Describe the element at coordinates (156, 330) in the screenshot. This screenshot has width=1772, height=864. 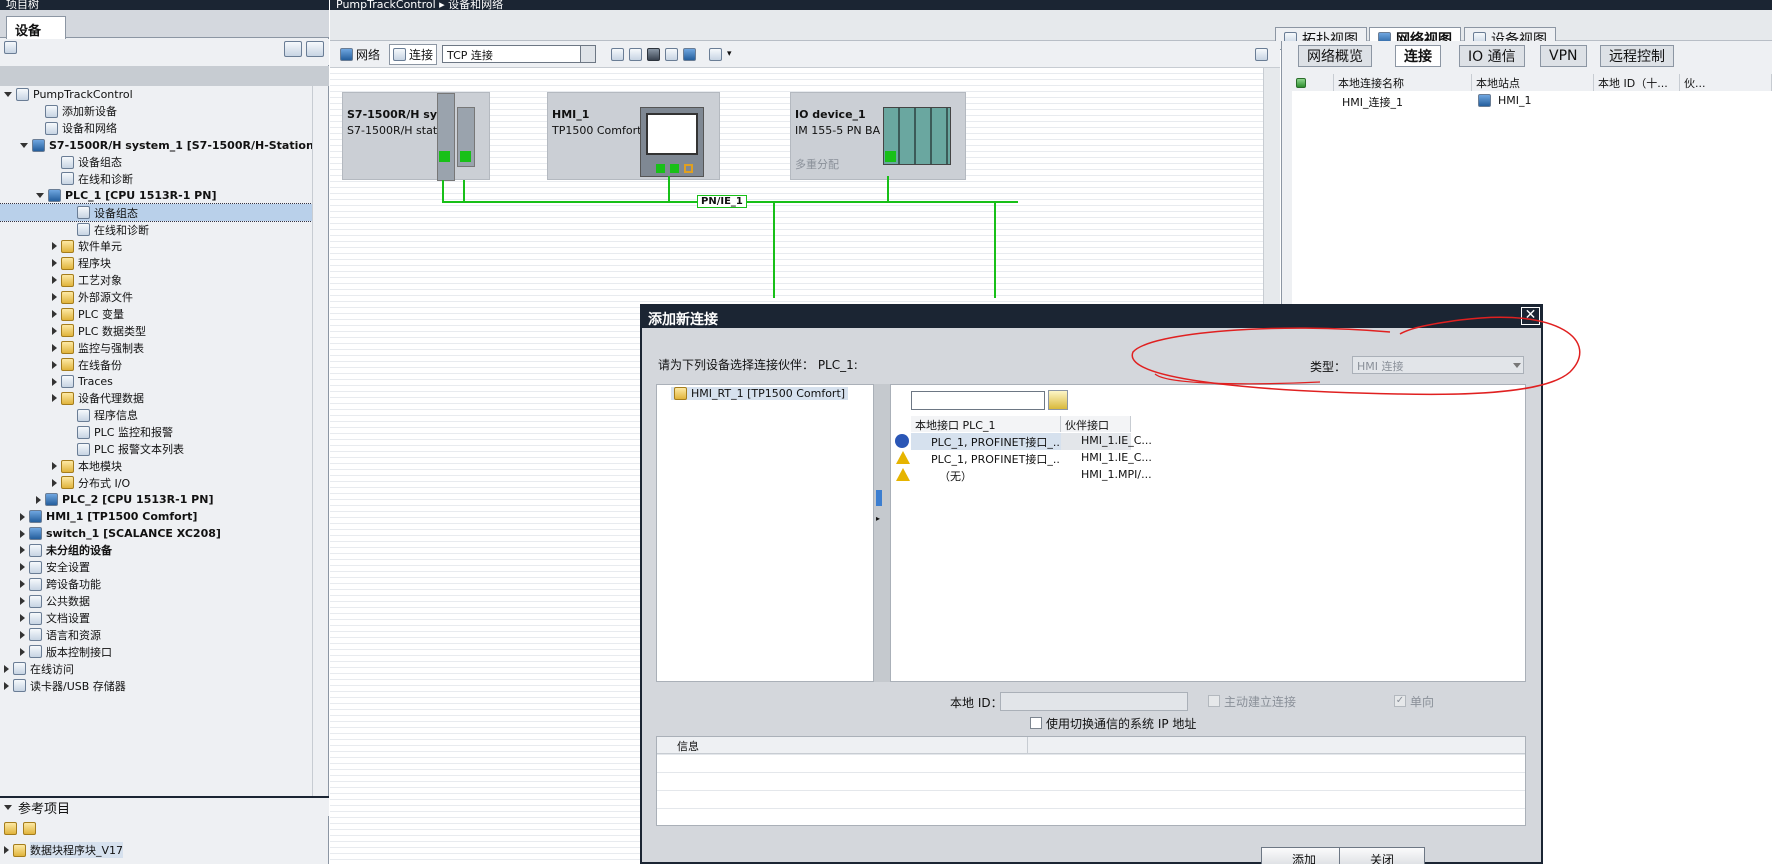
I see `tree-item: PLC 数据类型` at that location.